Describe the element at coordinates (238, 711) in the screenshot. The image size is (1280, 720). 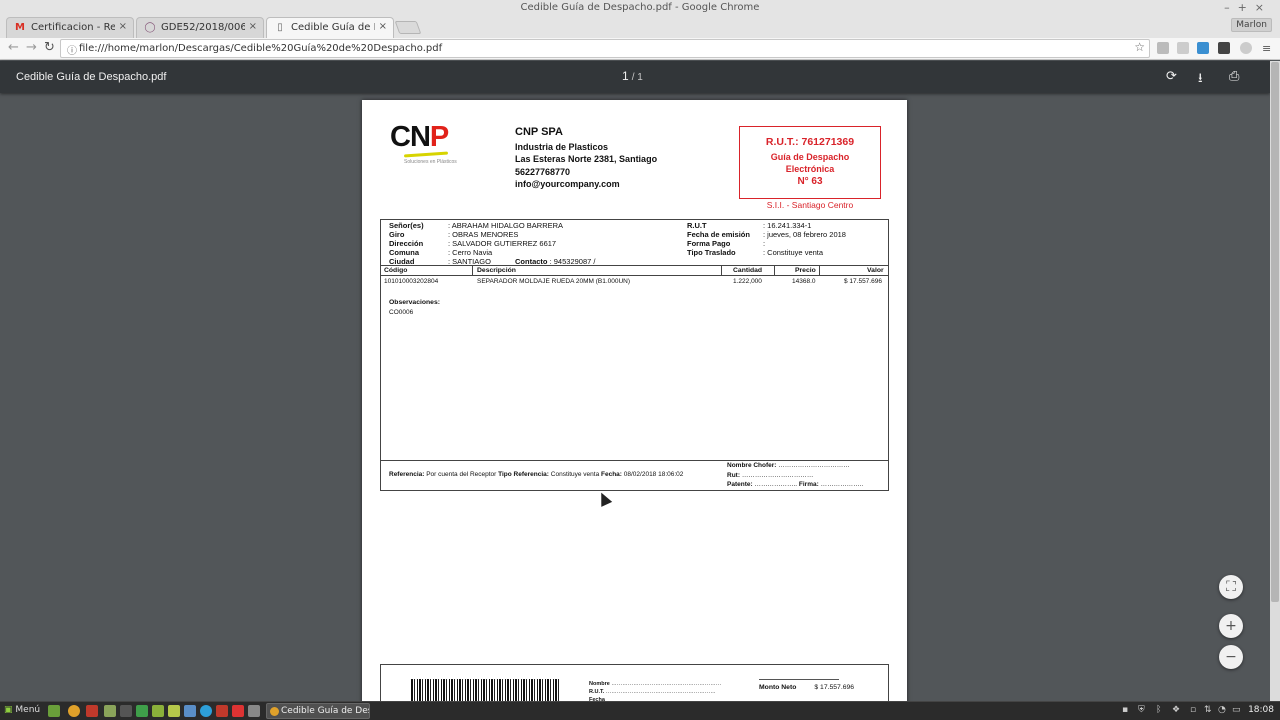
I see `filezilla-icon` at that location.